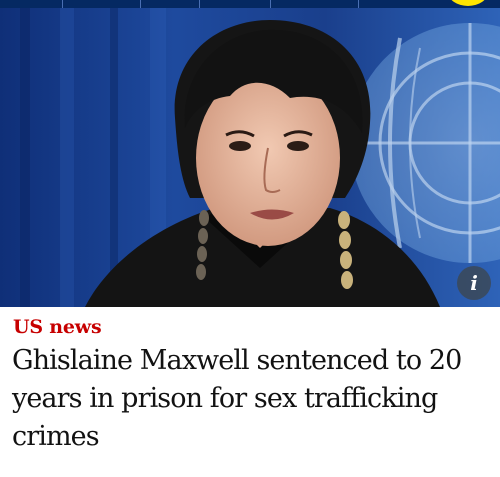 The width and height of the screenshot is (500, 477). I want to click on top-nav-strip, so click(250, 4).